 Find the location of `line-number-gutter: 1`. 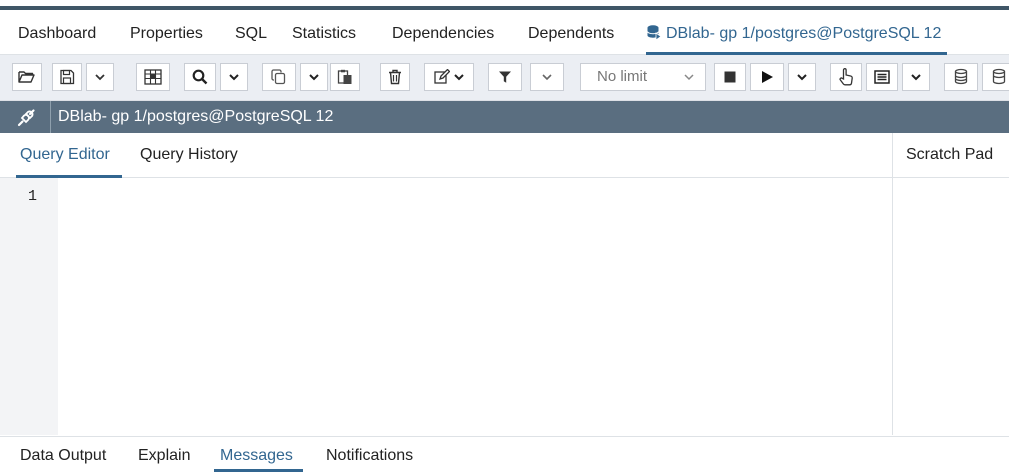

line-number-gutter: 1 is located at coordinates (29, 306).